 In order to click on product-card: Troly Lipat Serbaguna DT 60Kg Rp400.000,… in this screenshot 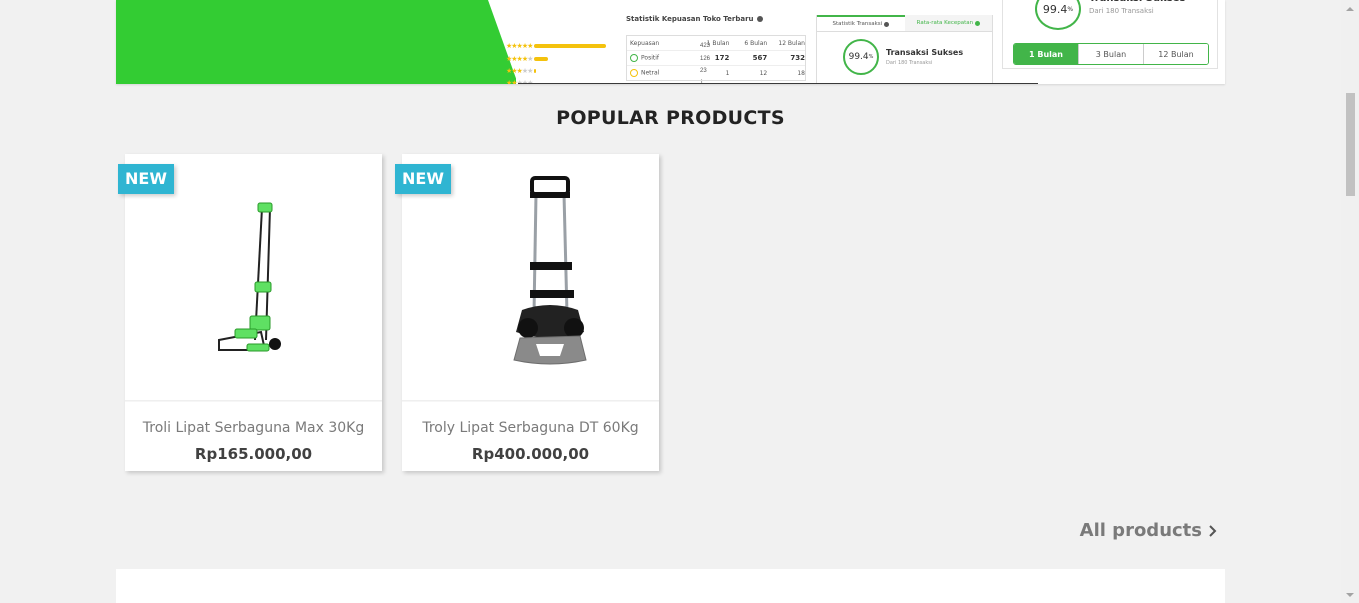, I will do `click(530, 312)`.